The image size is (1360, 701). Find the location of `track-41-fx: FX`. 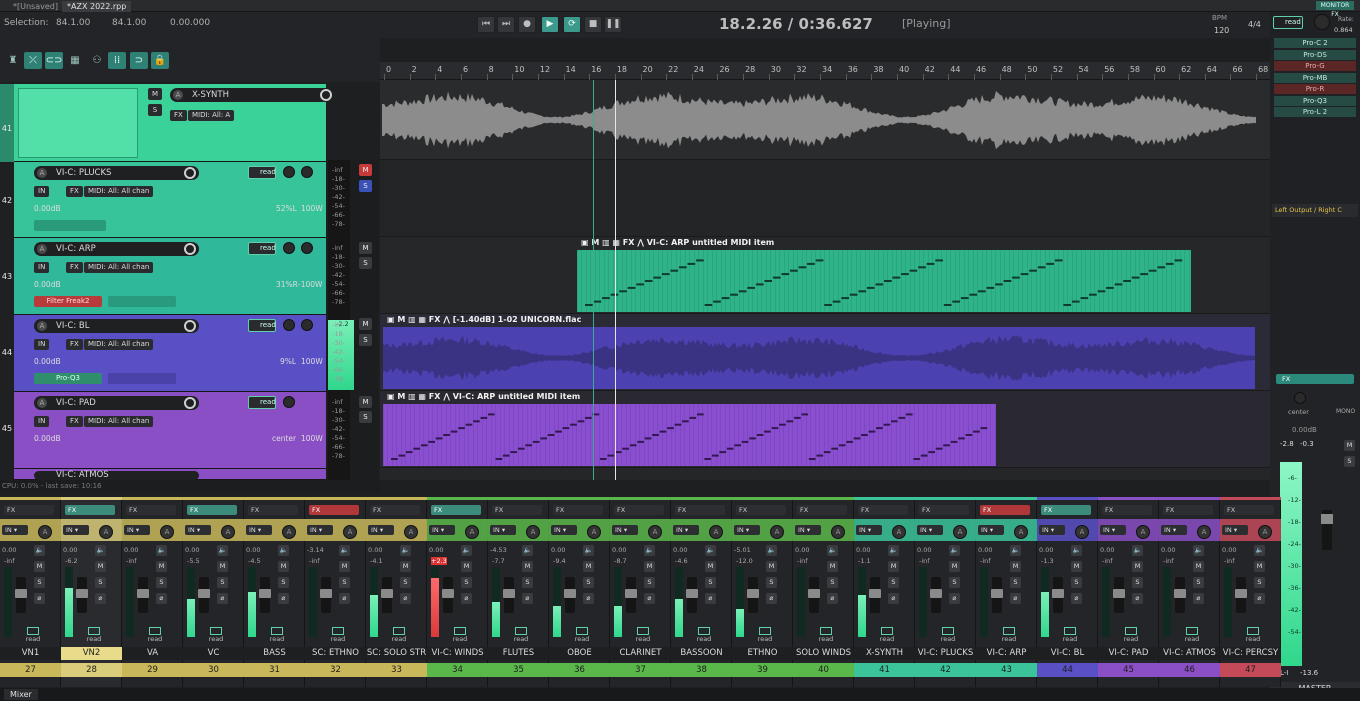

track-41-fx: FX is located at coordinates (178, 115).